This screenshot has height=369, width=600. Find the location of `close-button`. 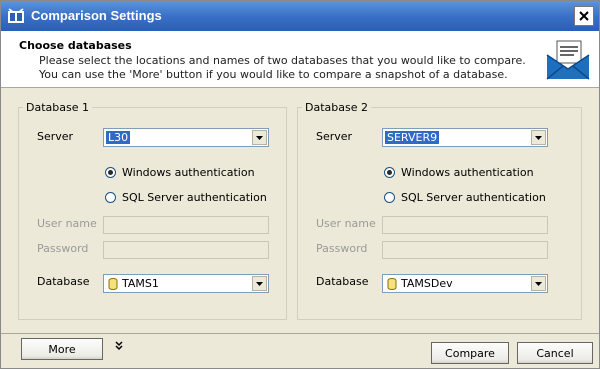

close-button is located at coordinates (584, 16).